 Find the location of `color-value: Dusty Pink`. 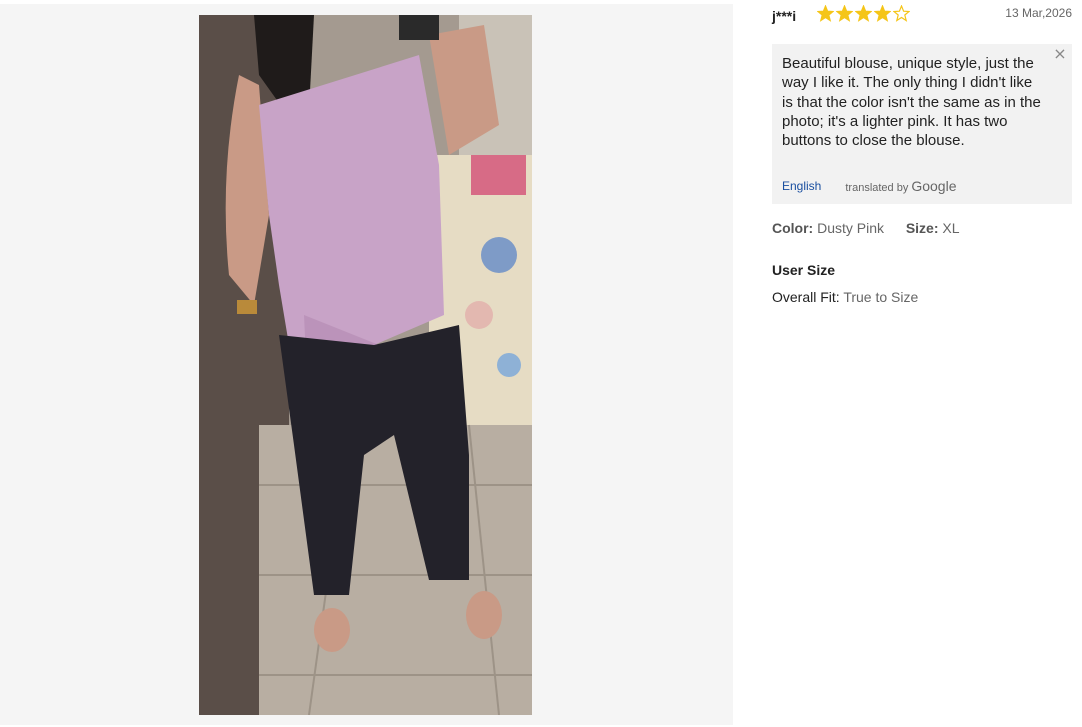

color-value: Dusty Pink is located at coordinates (851, 228).